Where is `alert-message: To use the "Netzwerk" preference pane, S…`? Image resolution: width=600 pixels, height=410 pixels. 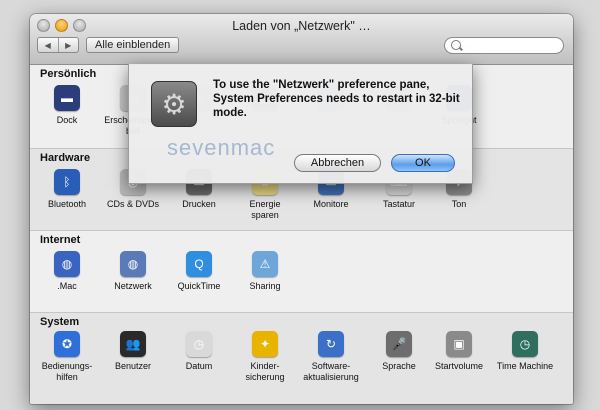 alert-message: To use the "Netzwerk" preference pane, S… is located at coordinates (336, 99).